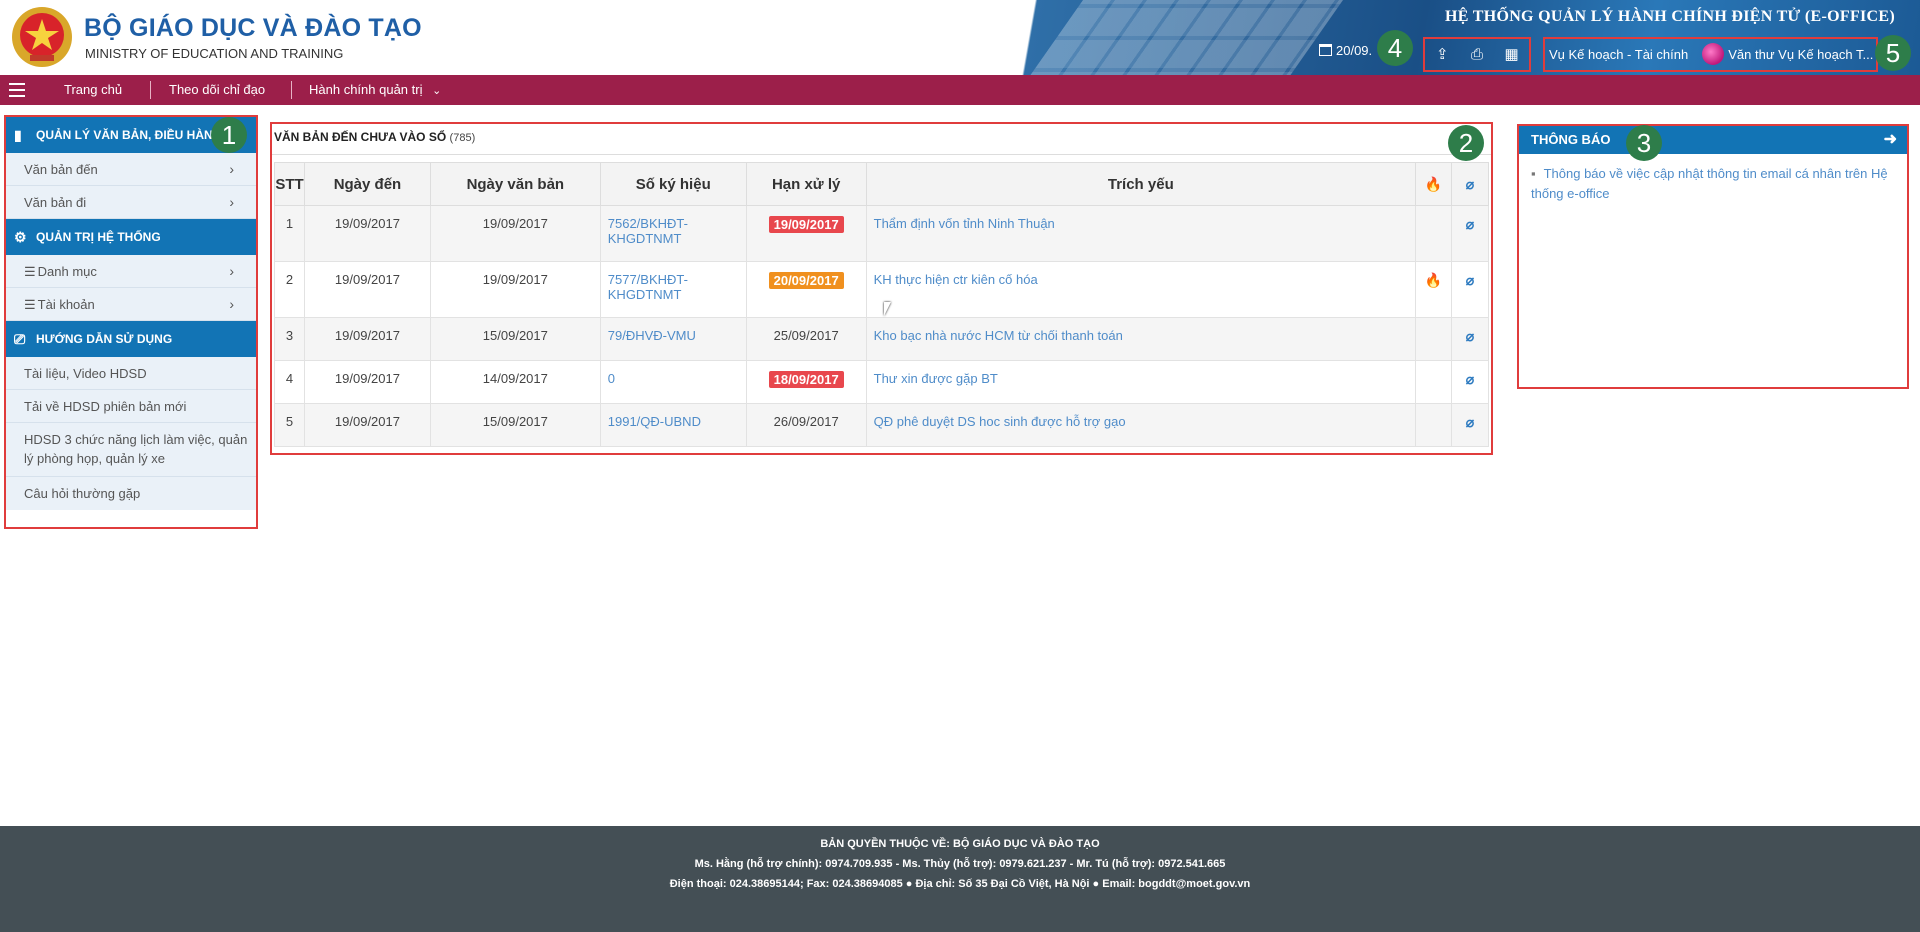  I want to click on cell-summary: Kho bạc nhà nước HCM từ chối thanh toán, so click(1141, 339).